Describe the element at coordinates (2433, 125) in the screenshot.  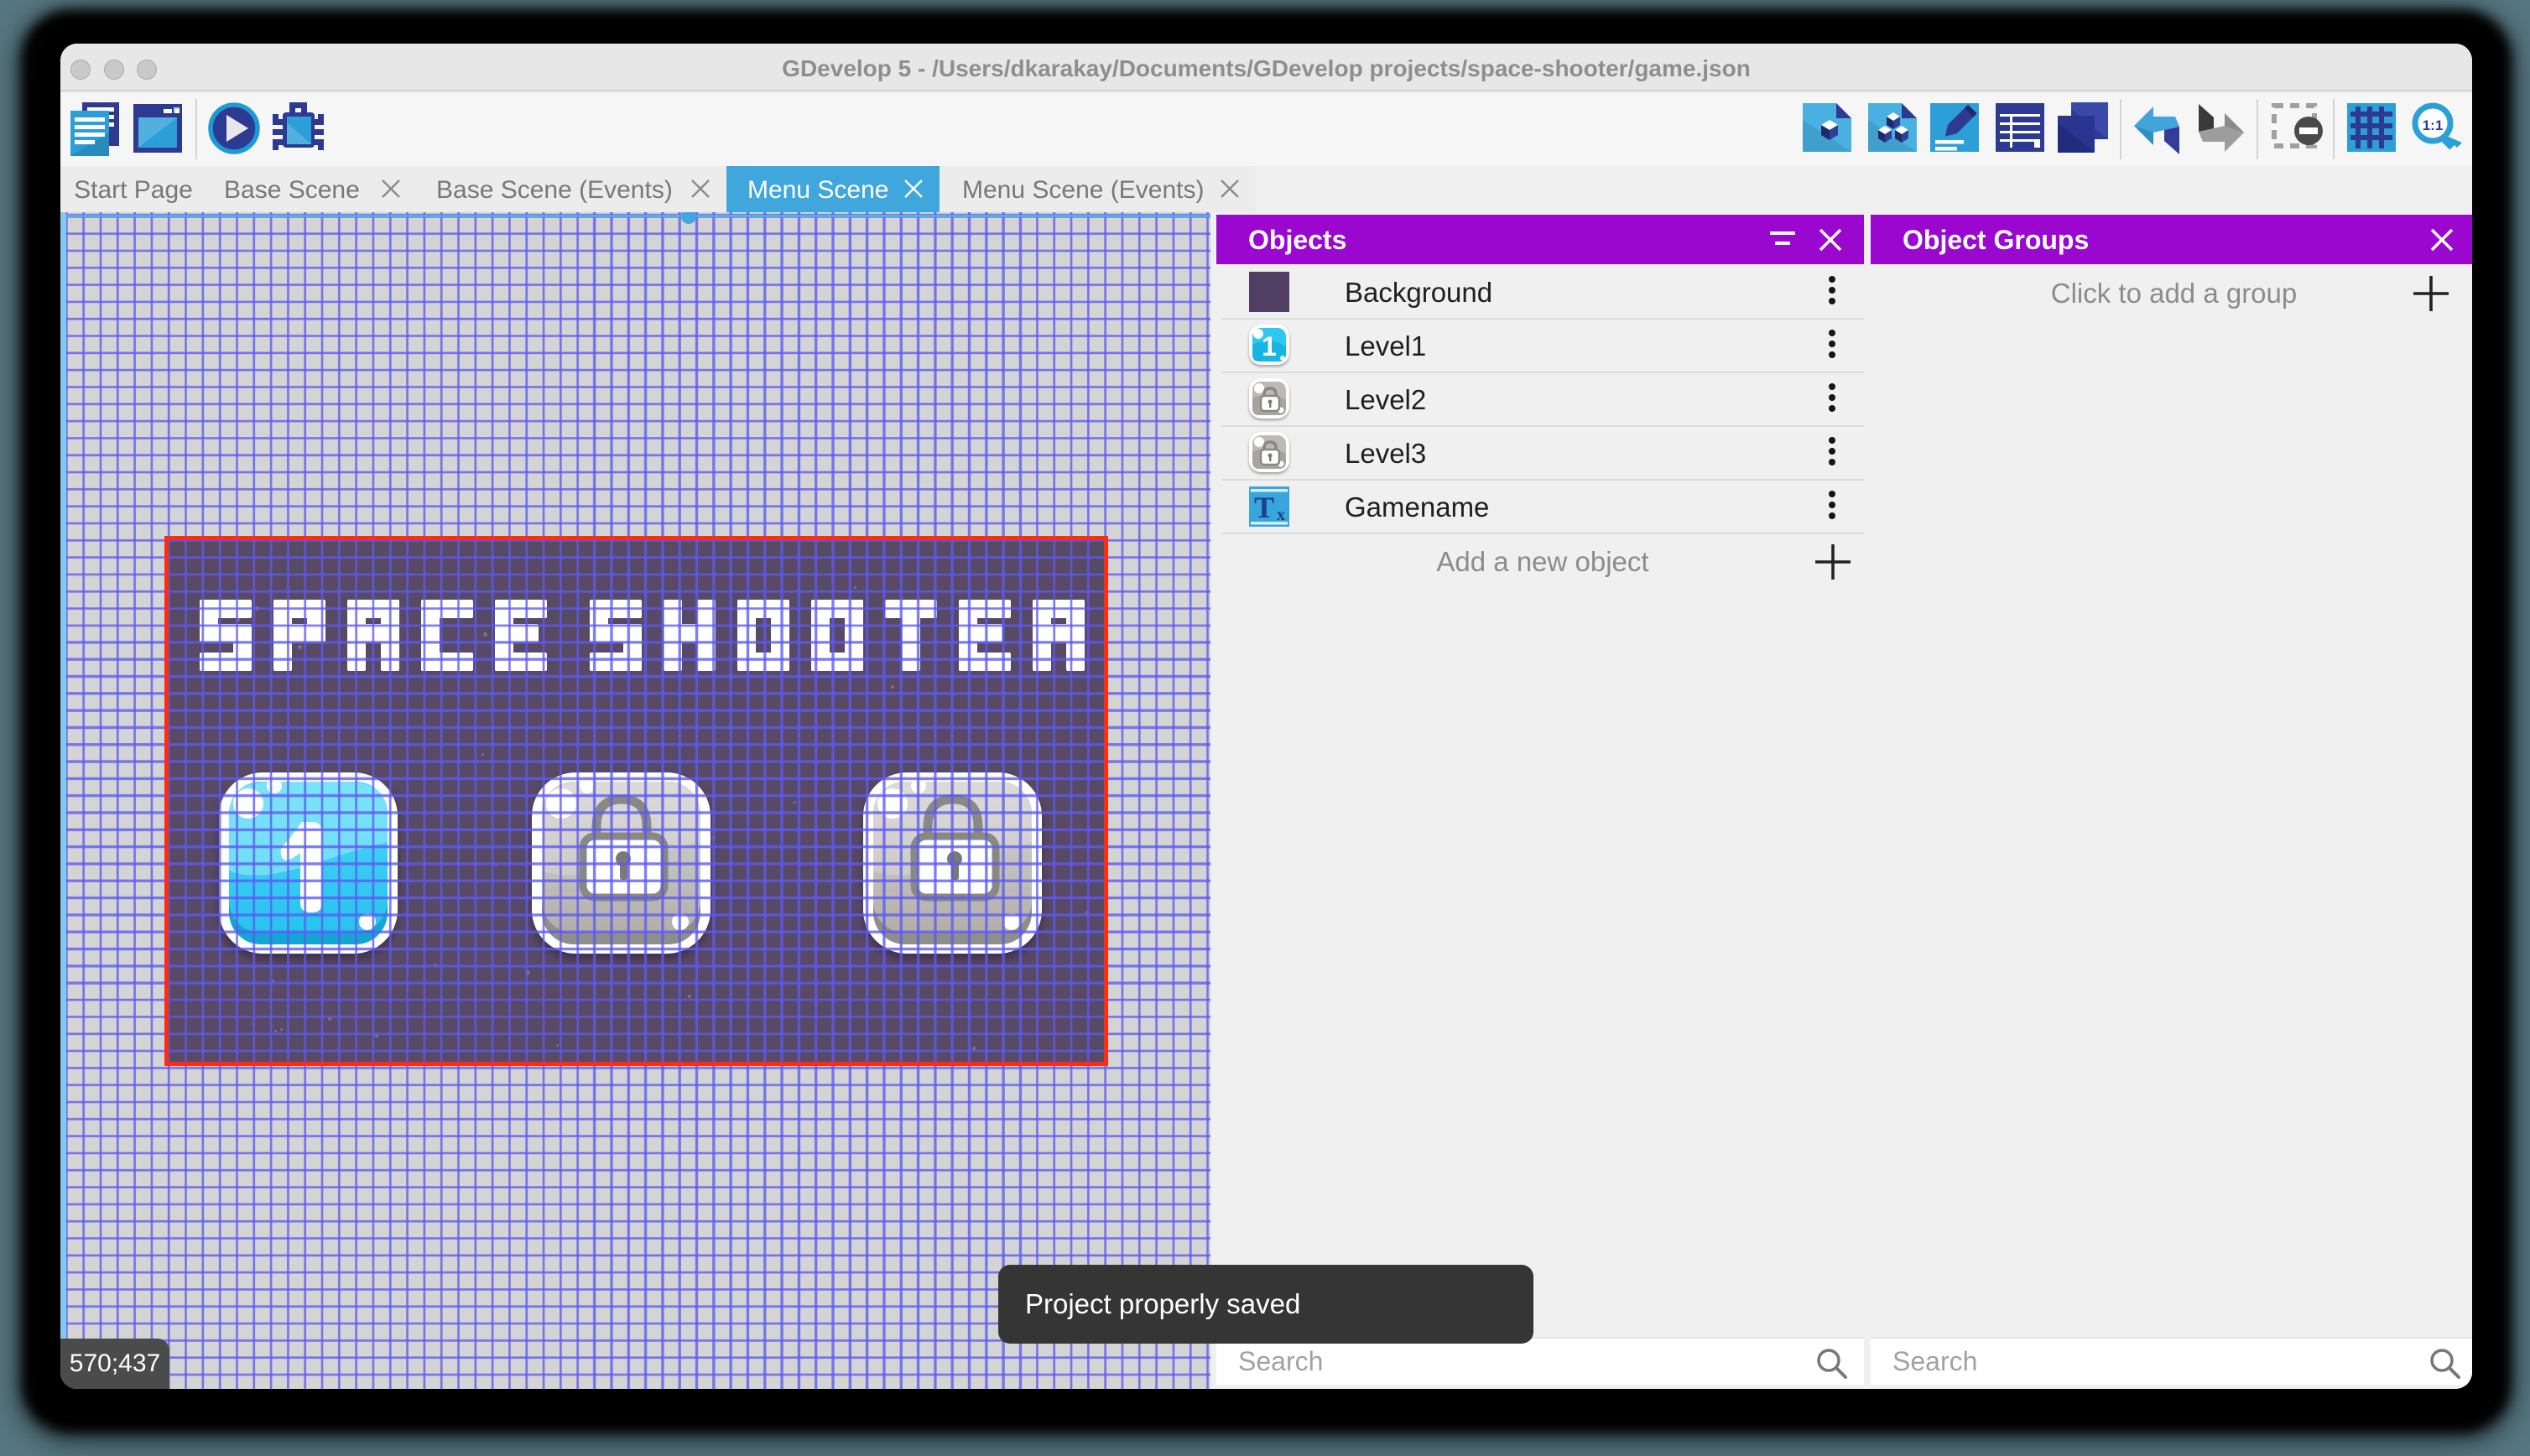
I see `svg-text: 1:1` at that location.